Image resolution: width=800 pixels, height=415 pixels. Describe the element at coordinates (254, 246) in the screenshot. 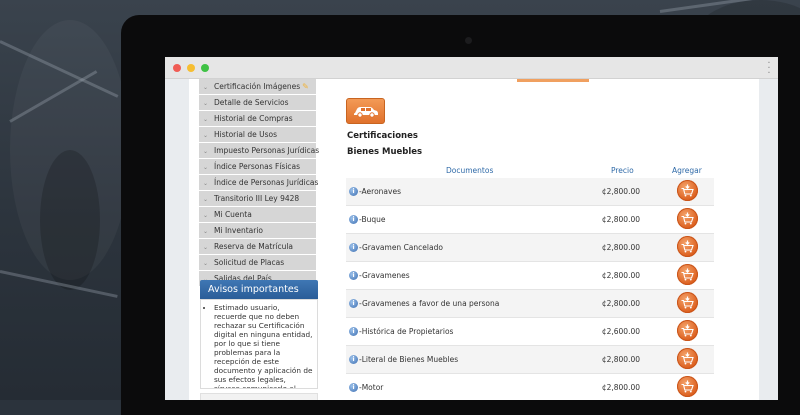

I see `sidebar-item-label: Reserva de Matrícula` at that location.